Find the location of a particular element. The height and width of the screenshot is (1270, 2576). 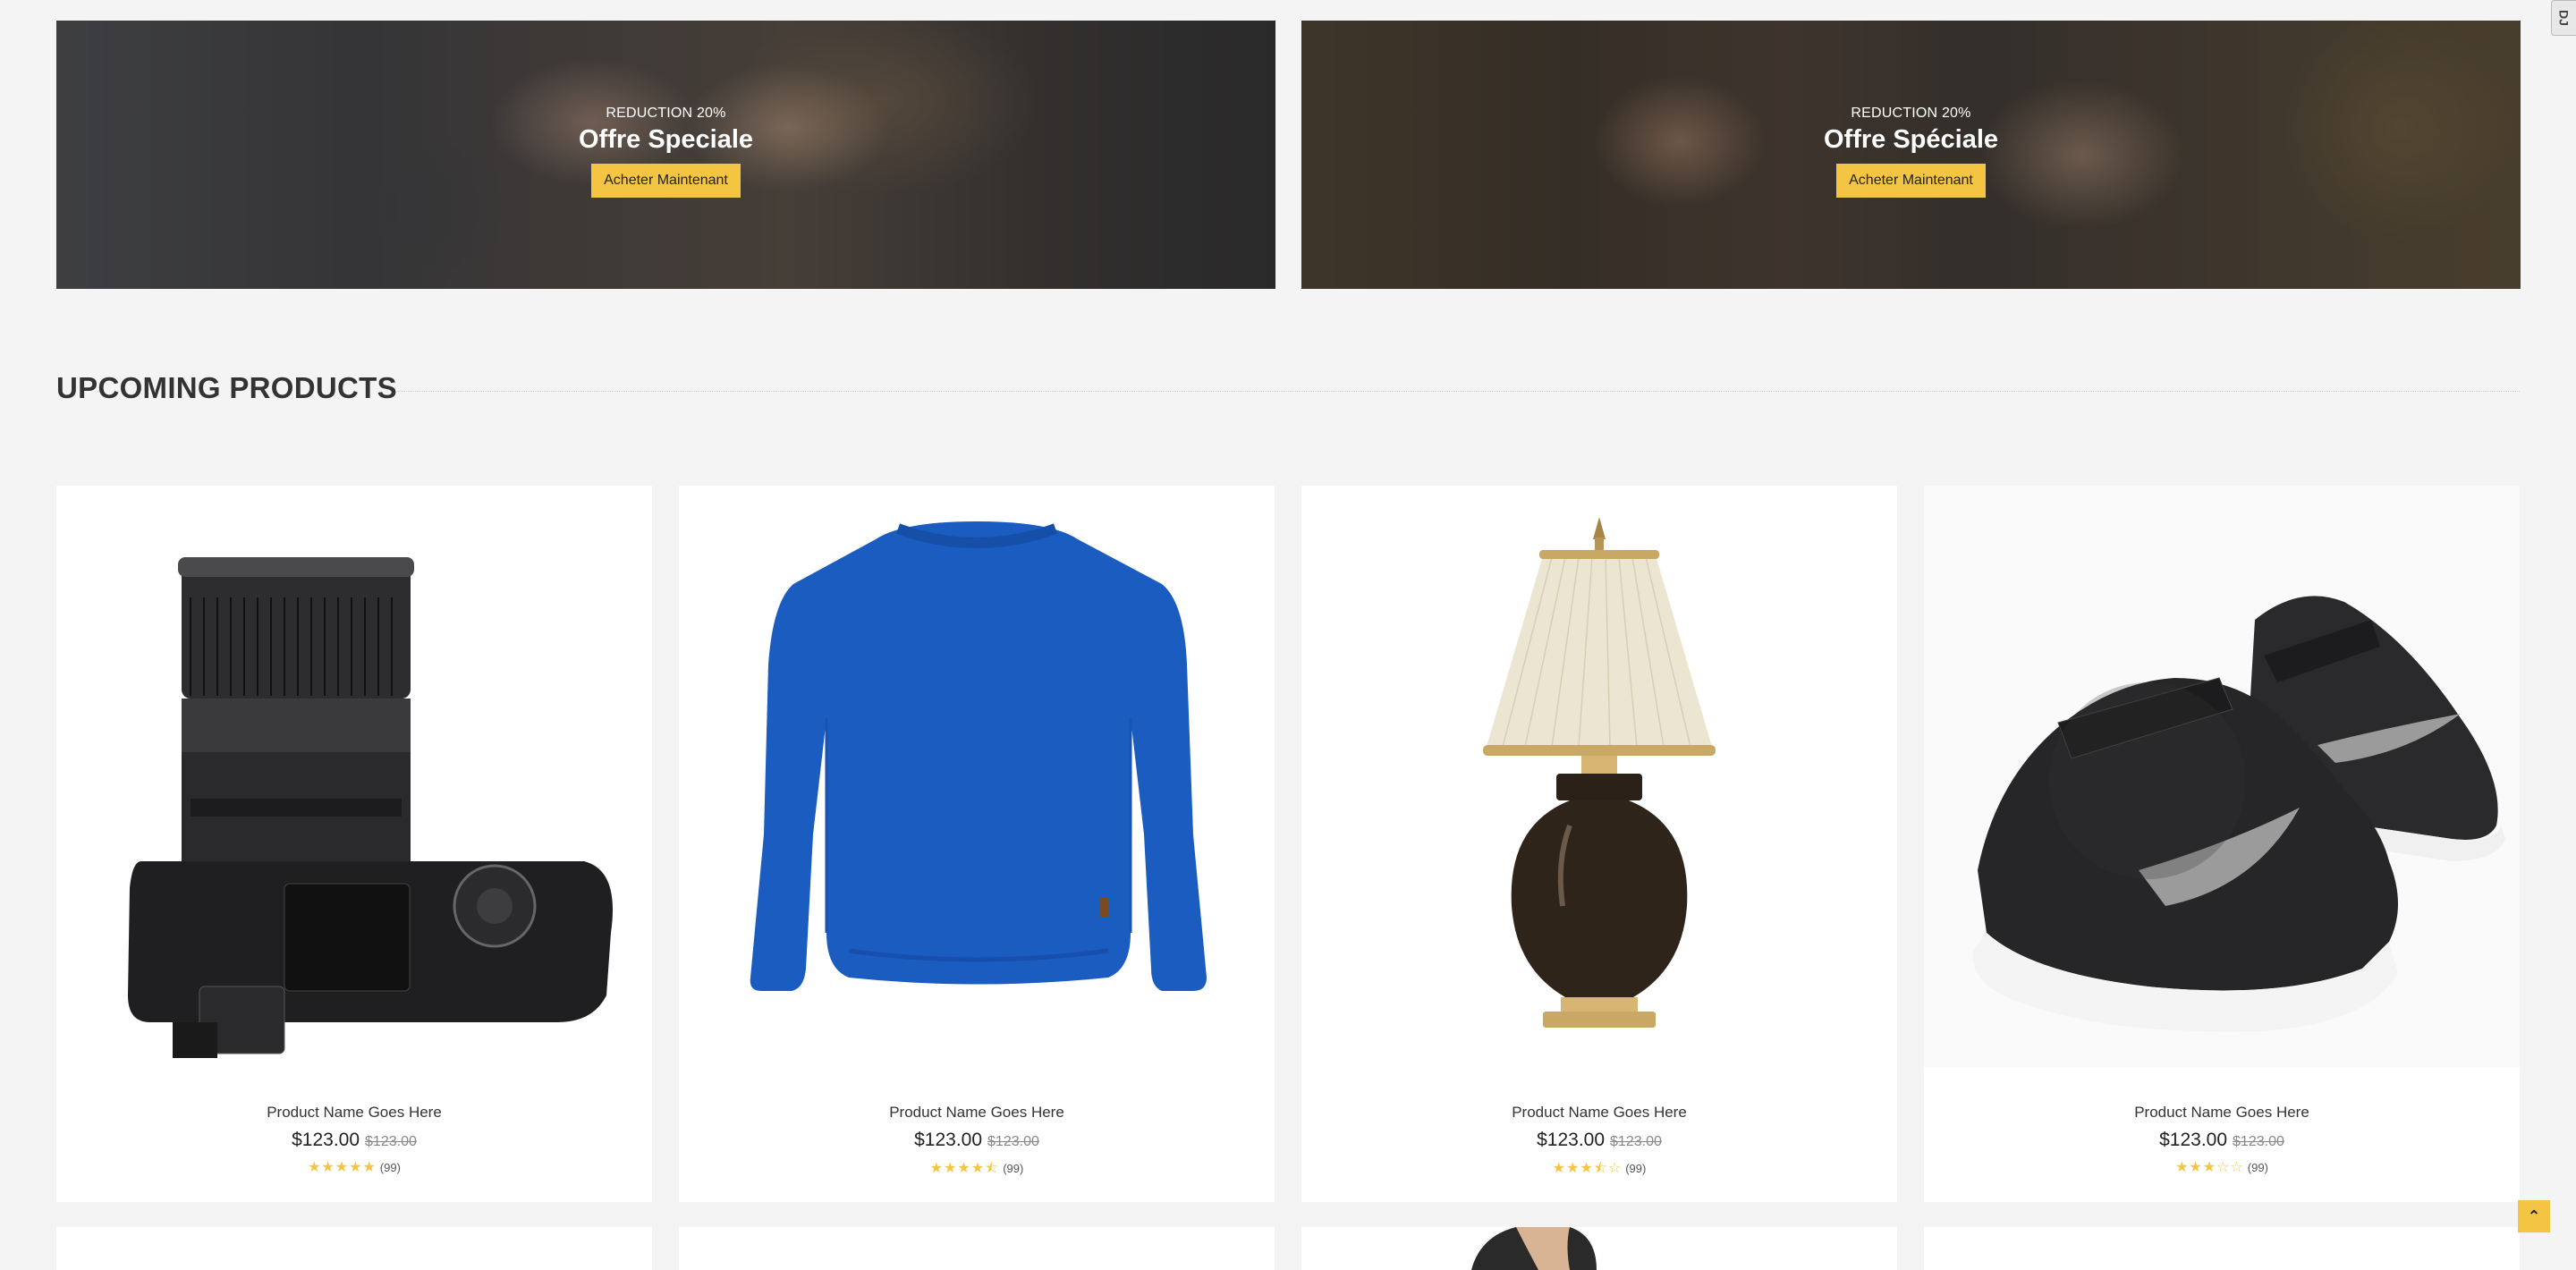

product-rating: ★★★⯪☆ (99) is located at coordinates (1599, 1170).